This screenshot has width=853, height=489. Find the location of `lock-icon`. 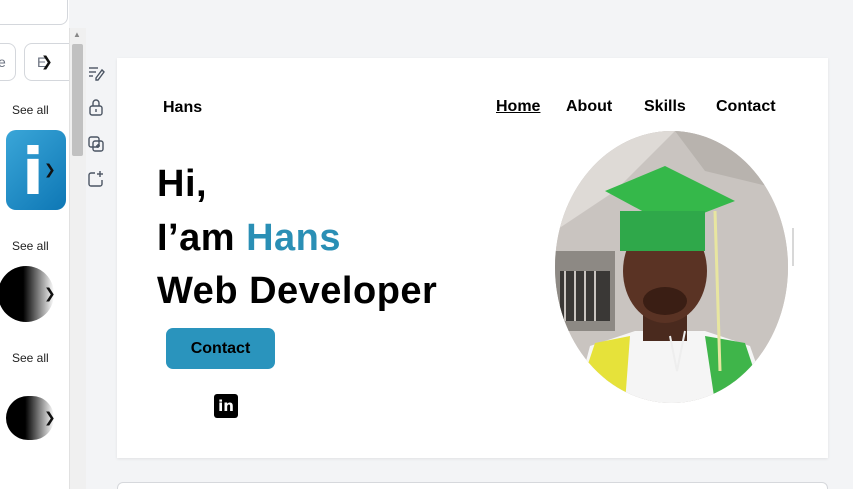

lock-icon is located at coordinates (96, 107).